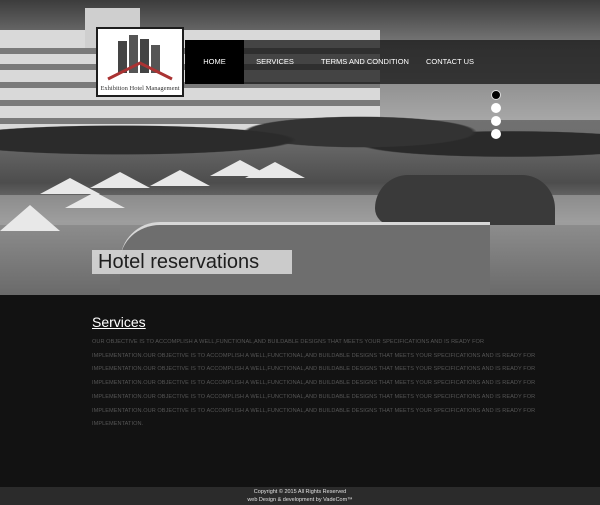 This screenshot has width=600, height=505. What do you see at coordinates (119, 322) in the screenshot?
I see `services-heading: Services` at bounding box center [119, 322].